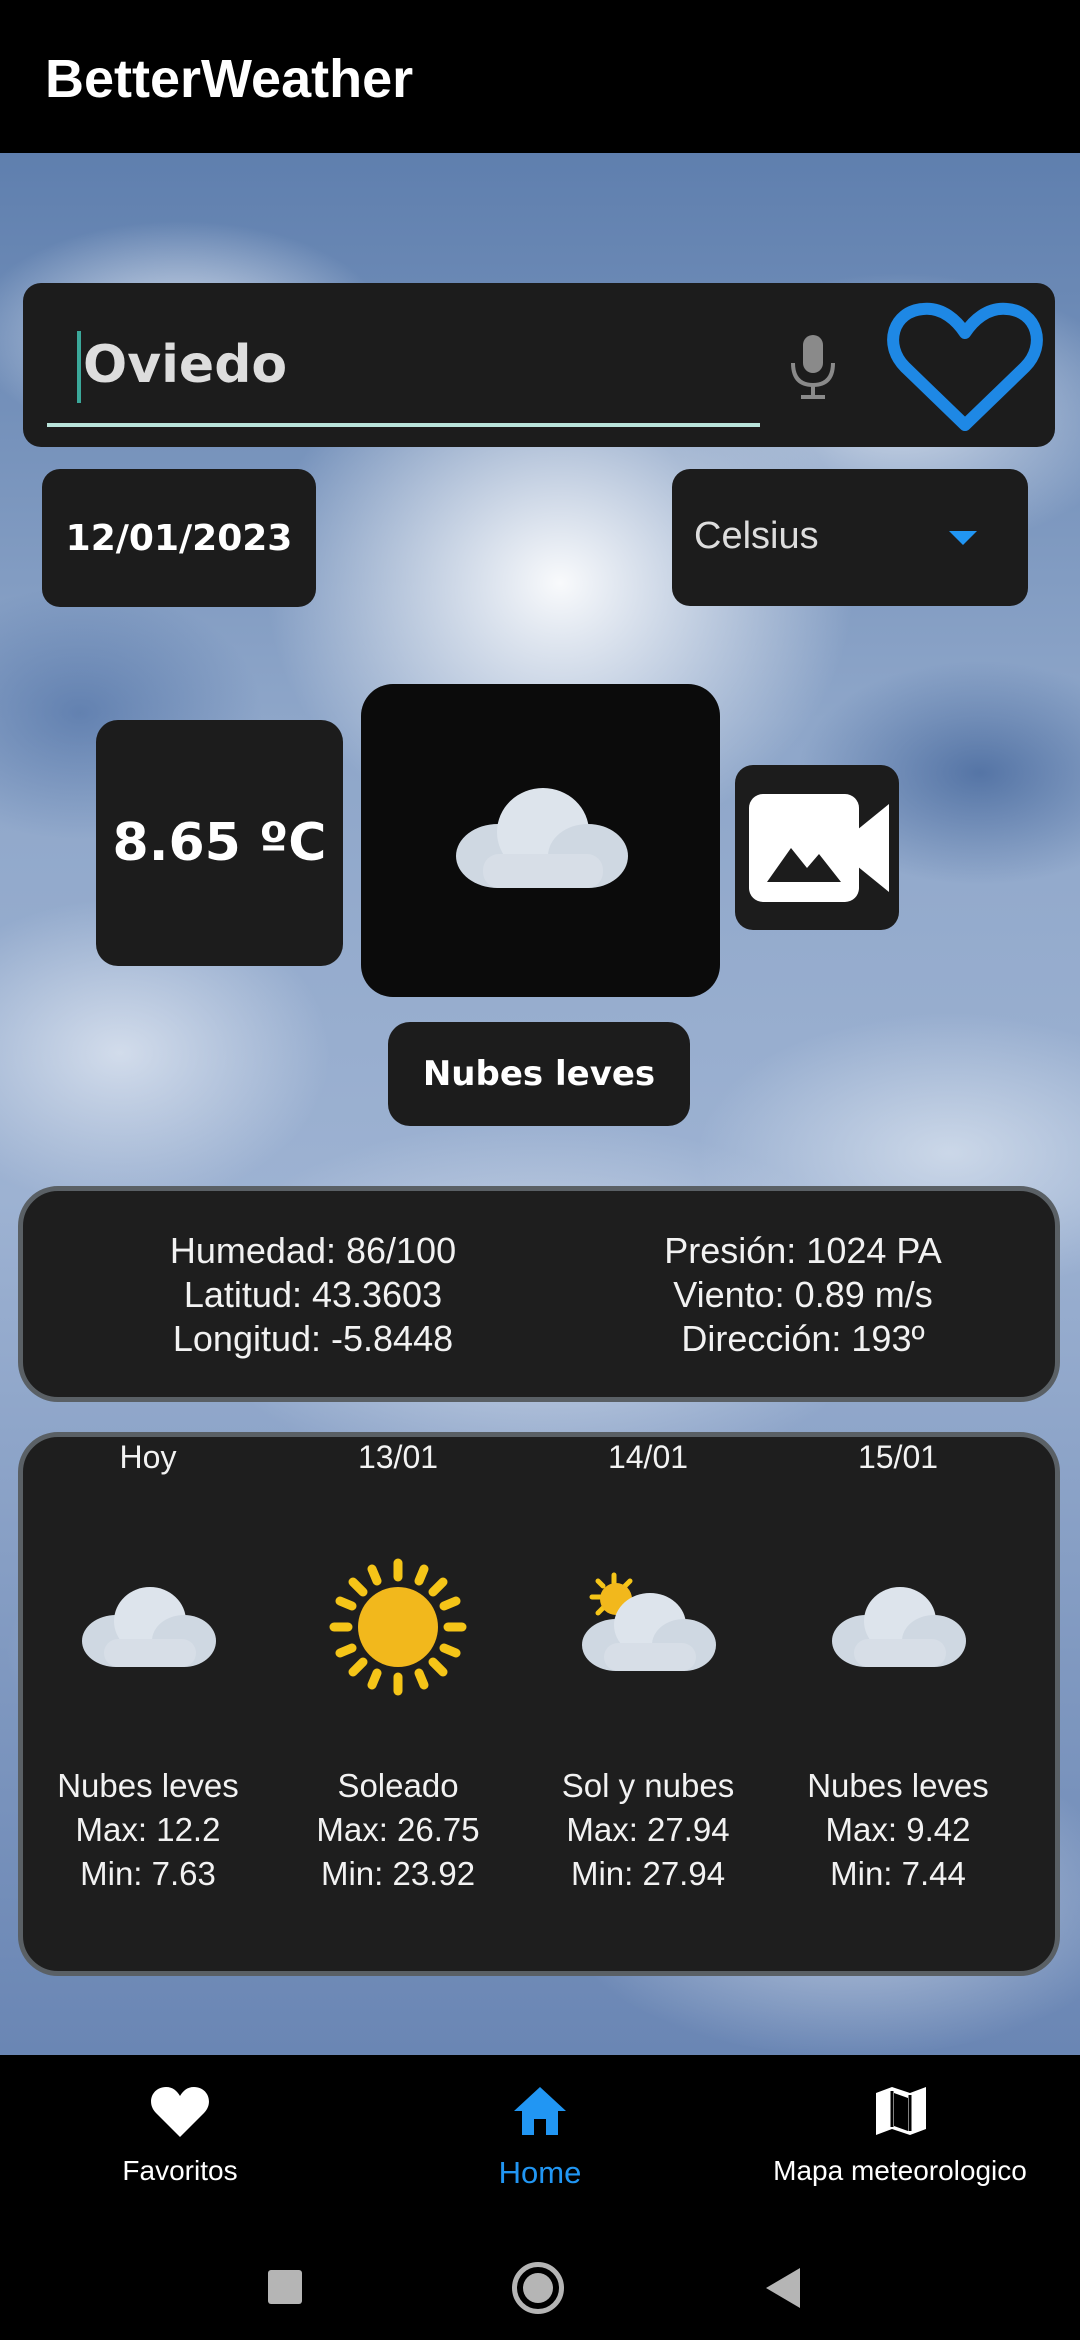  Describe the element at coordinates (648, 1873) in the screenshot. I see `forecast-min: Min: 27.94` at that location.